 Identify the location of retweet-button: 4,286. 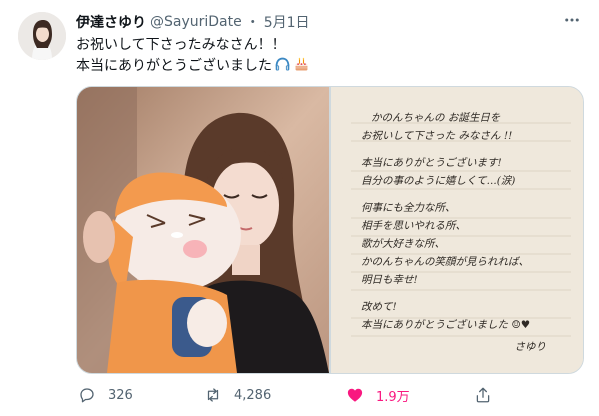
(237, 395).